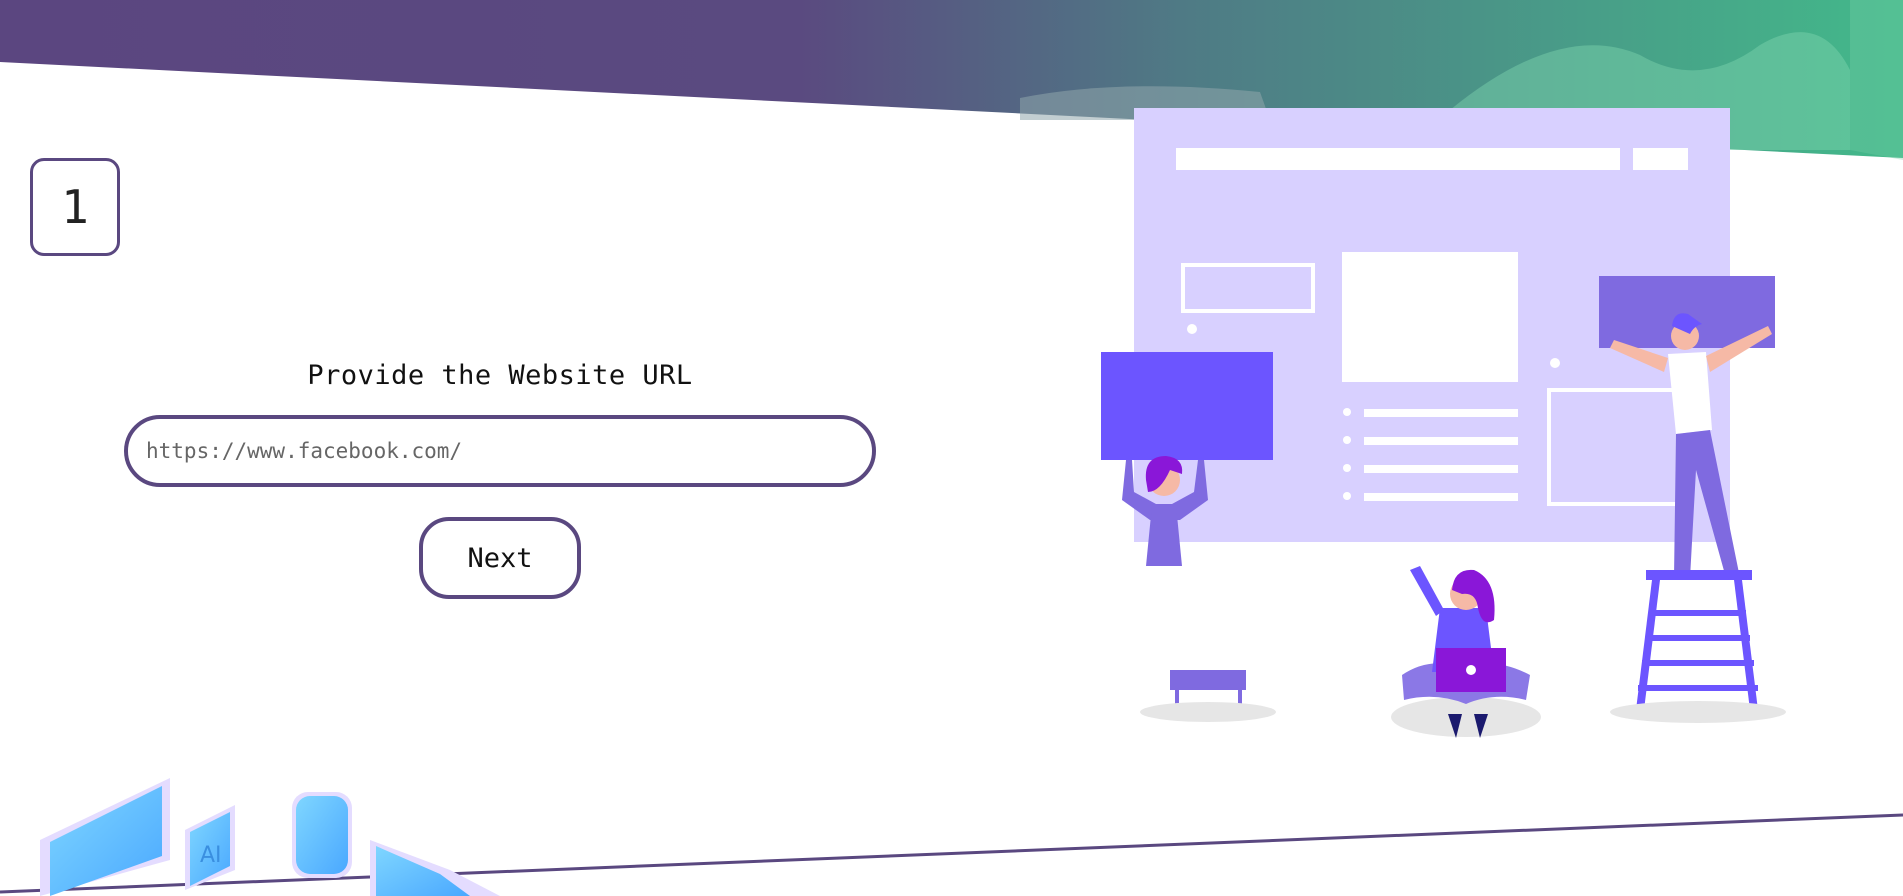 The width and height of the screenshot is (1903, 896). I want to click on ai-cube-illustration-icon: AI, so click(270, 837).